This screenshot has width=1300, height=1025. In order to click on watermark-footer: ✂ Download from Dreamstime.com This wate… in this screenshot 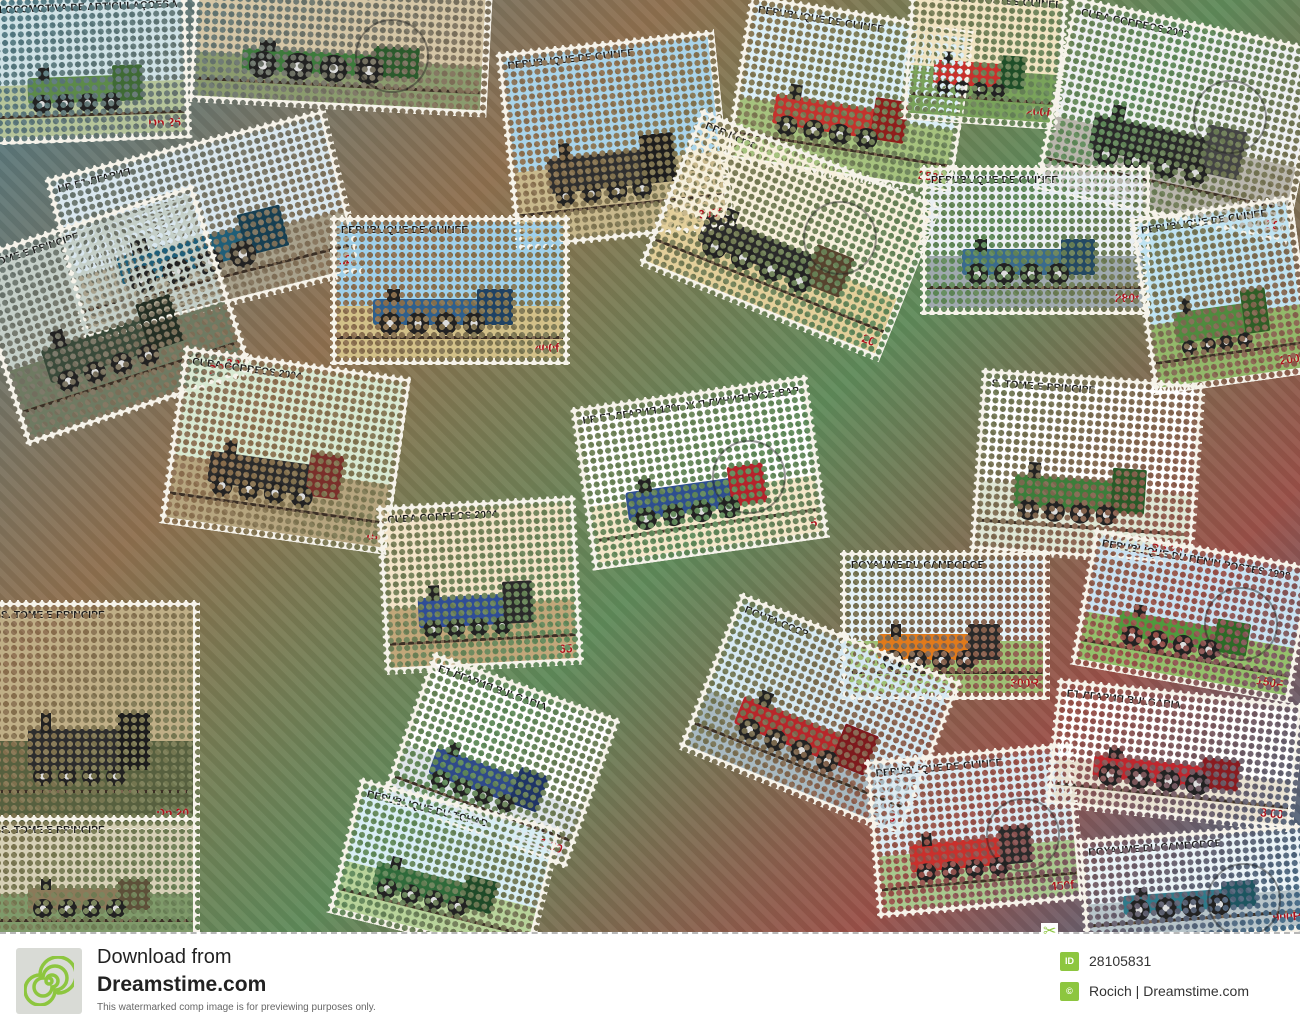, I will do `click(650, 974)`.